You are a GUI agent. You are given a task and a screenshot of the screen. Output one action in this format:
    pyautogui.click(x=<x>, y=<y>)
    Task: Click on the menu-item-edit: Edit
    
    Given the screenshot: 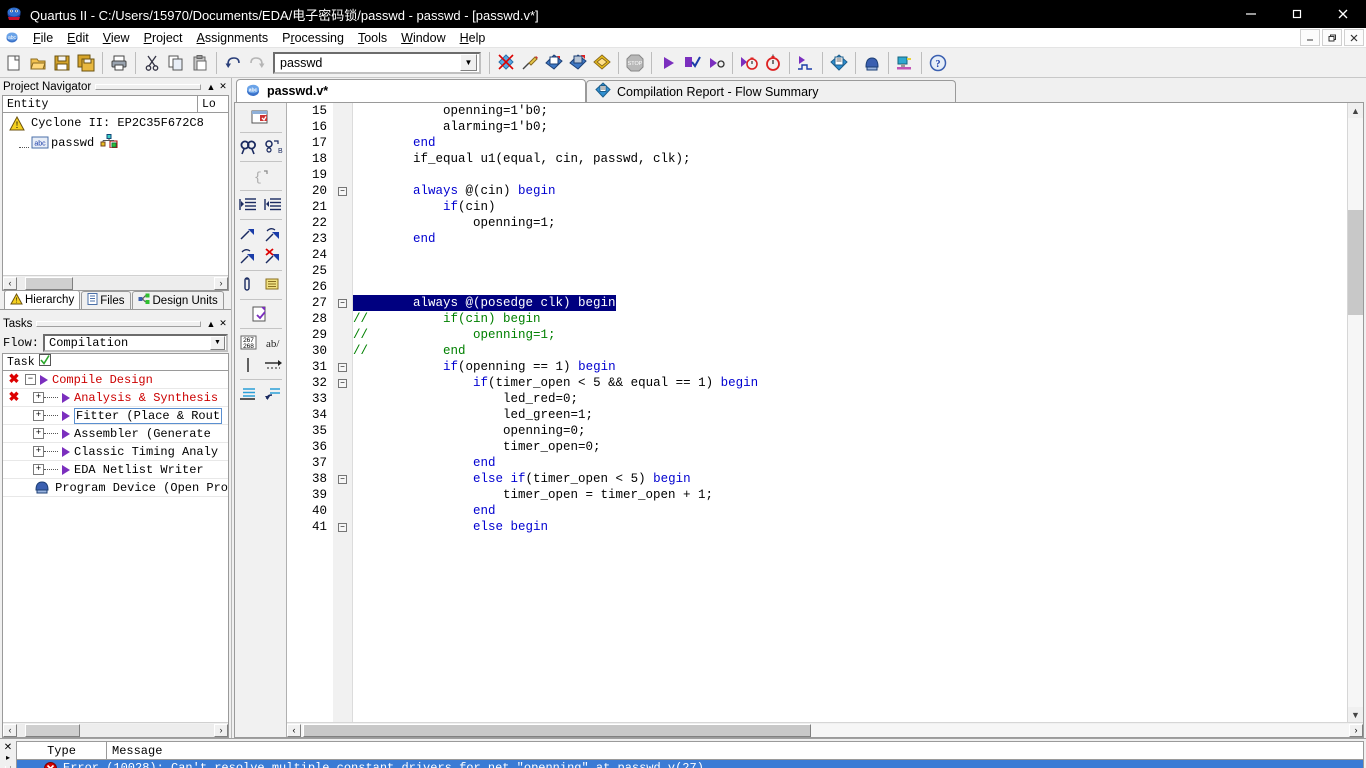 What is the action you would take?
    pyautogui.click(x=78, y=38)
    